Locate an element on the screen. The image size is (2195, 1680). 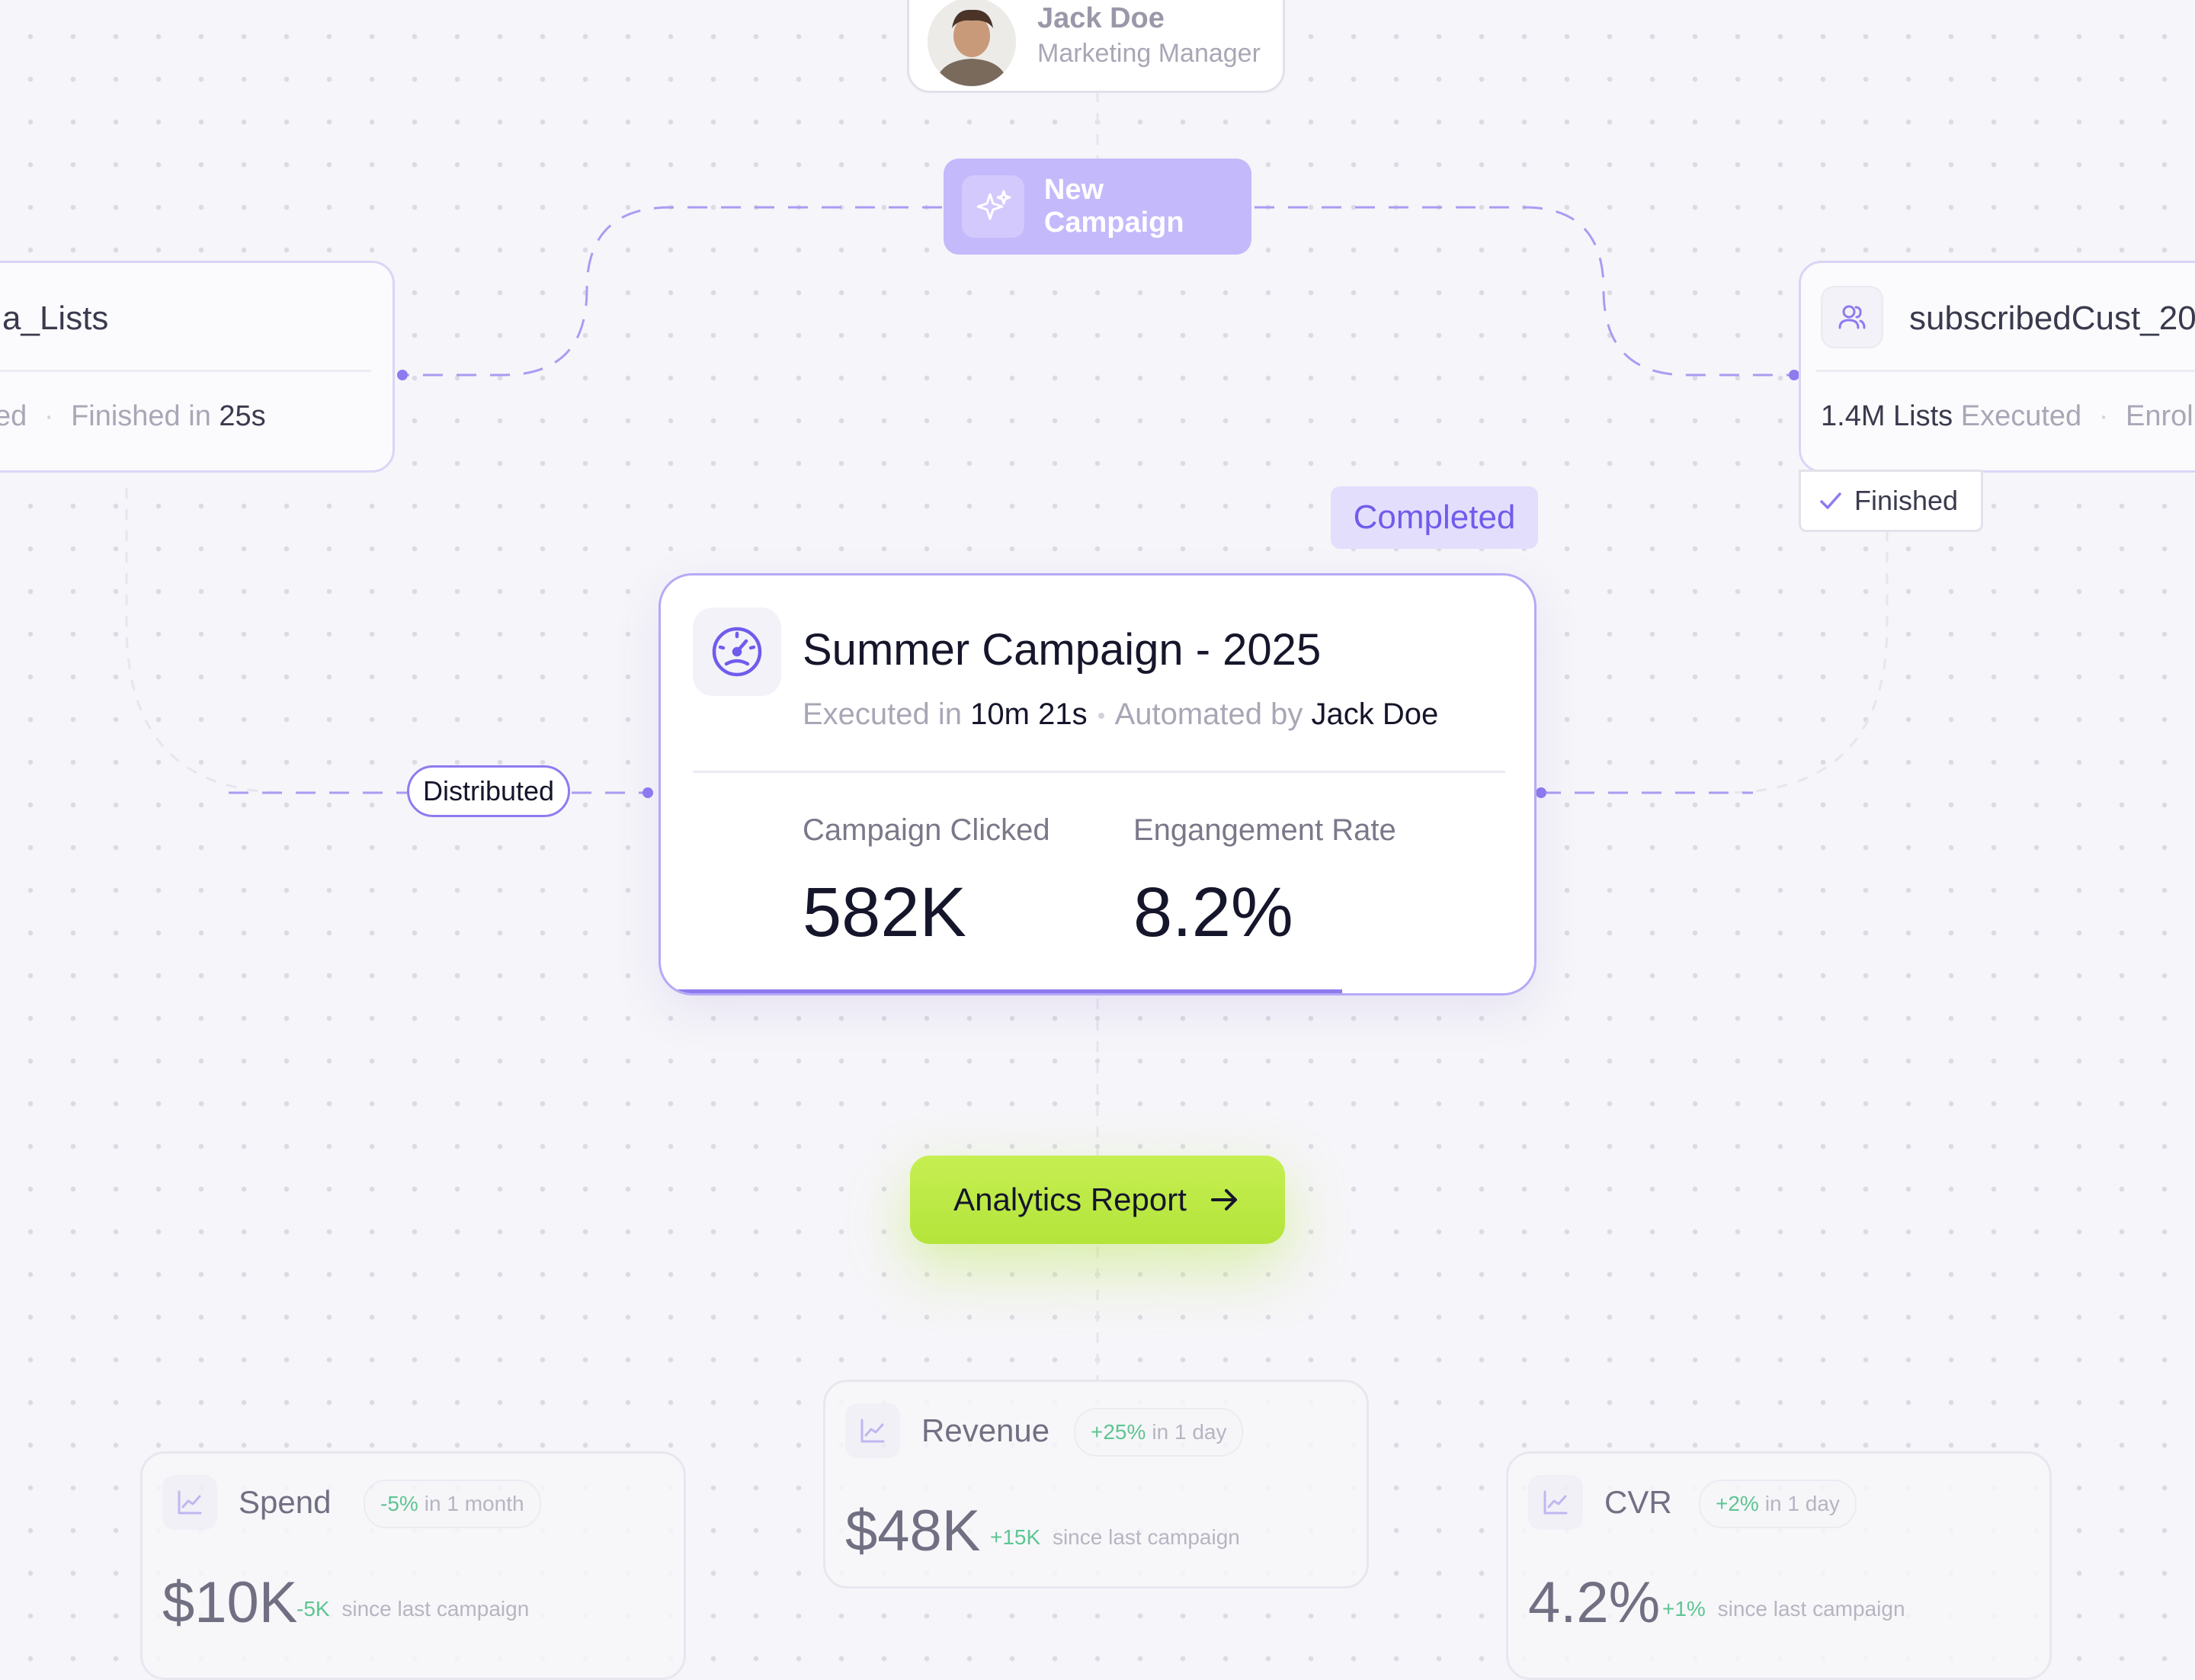
status-badge: Completed is located at coordinates (1434, 517).